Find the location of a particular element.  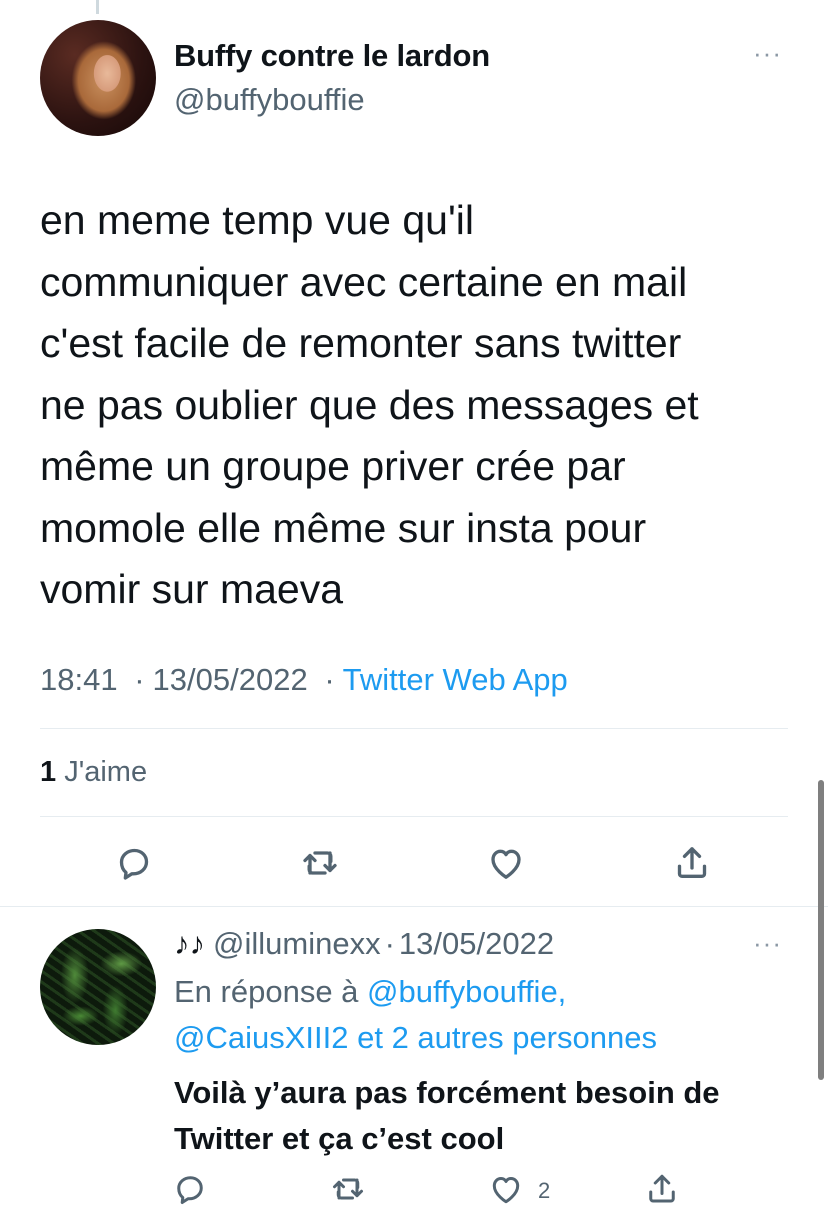

tweet-text-line: momole elle même sur insta pour is located at coordinates (343, 527).